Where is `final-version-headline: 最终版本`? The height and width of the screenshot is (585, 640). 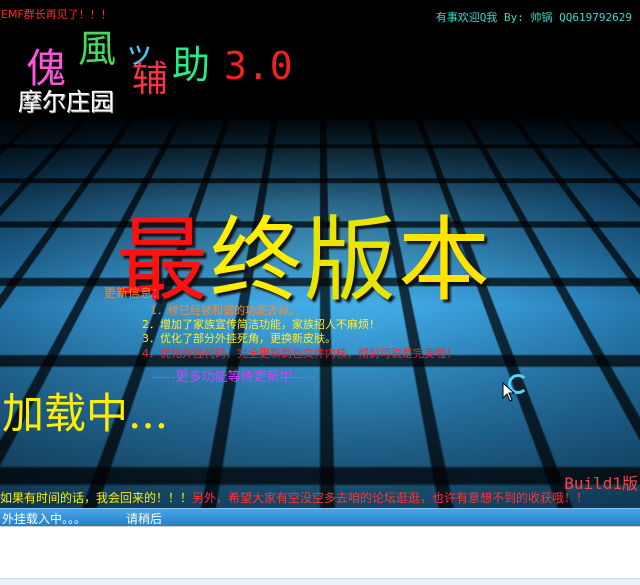
final-version-headline: 最终版本 is located at coordinates (304, 252).